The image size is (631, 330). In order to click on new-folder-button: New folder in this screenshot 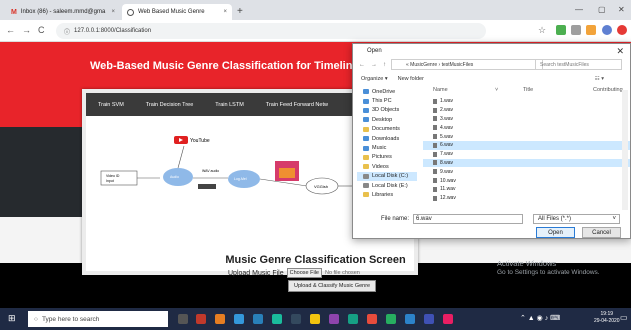, I will do `click(411, 79)`.